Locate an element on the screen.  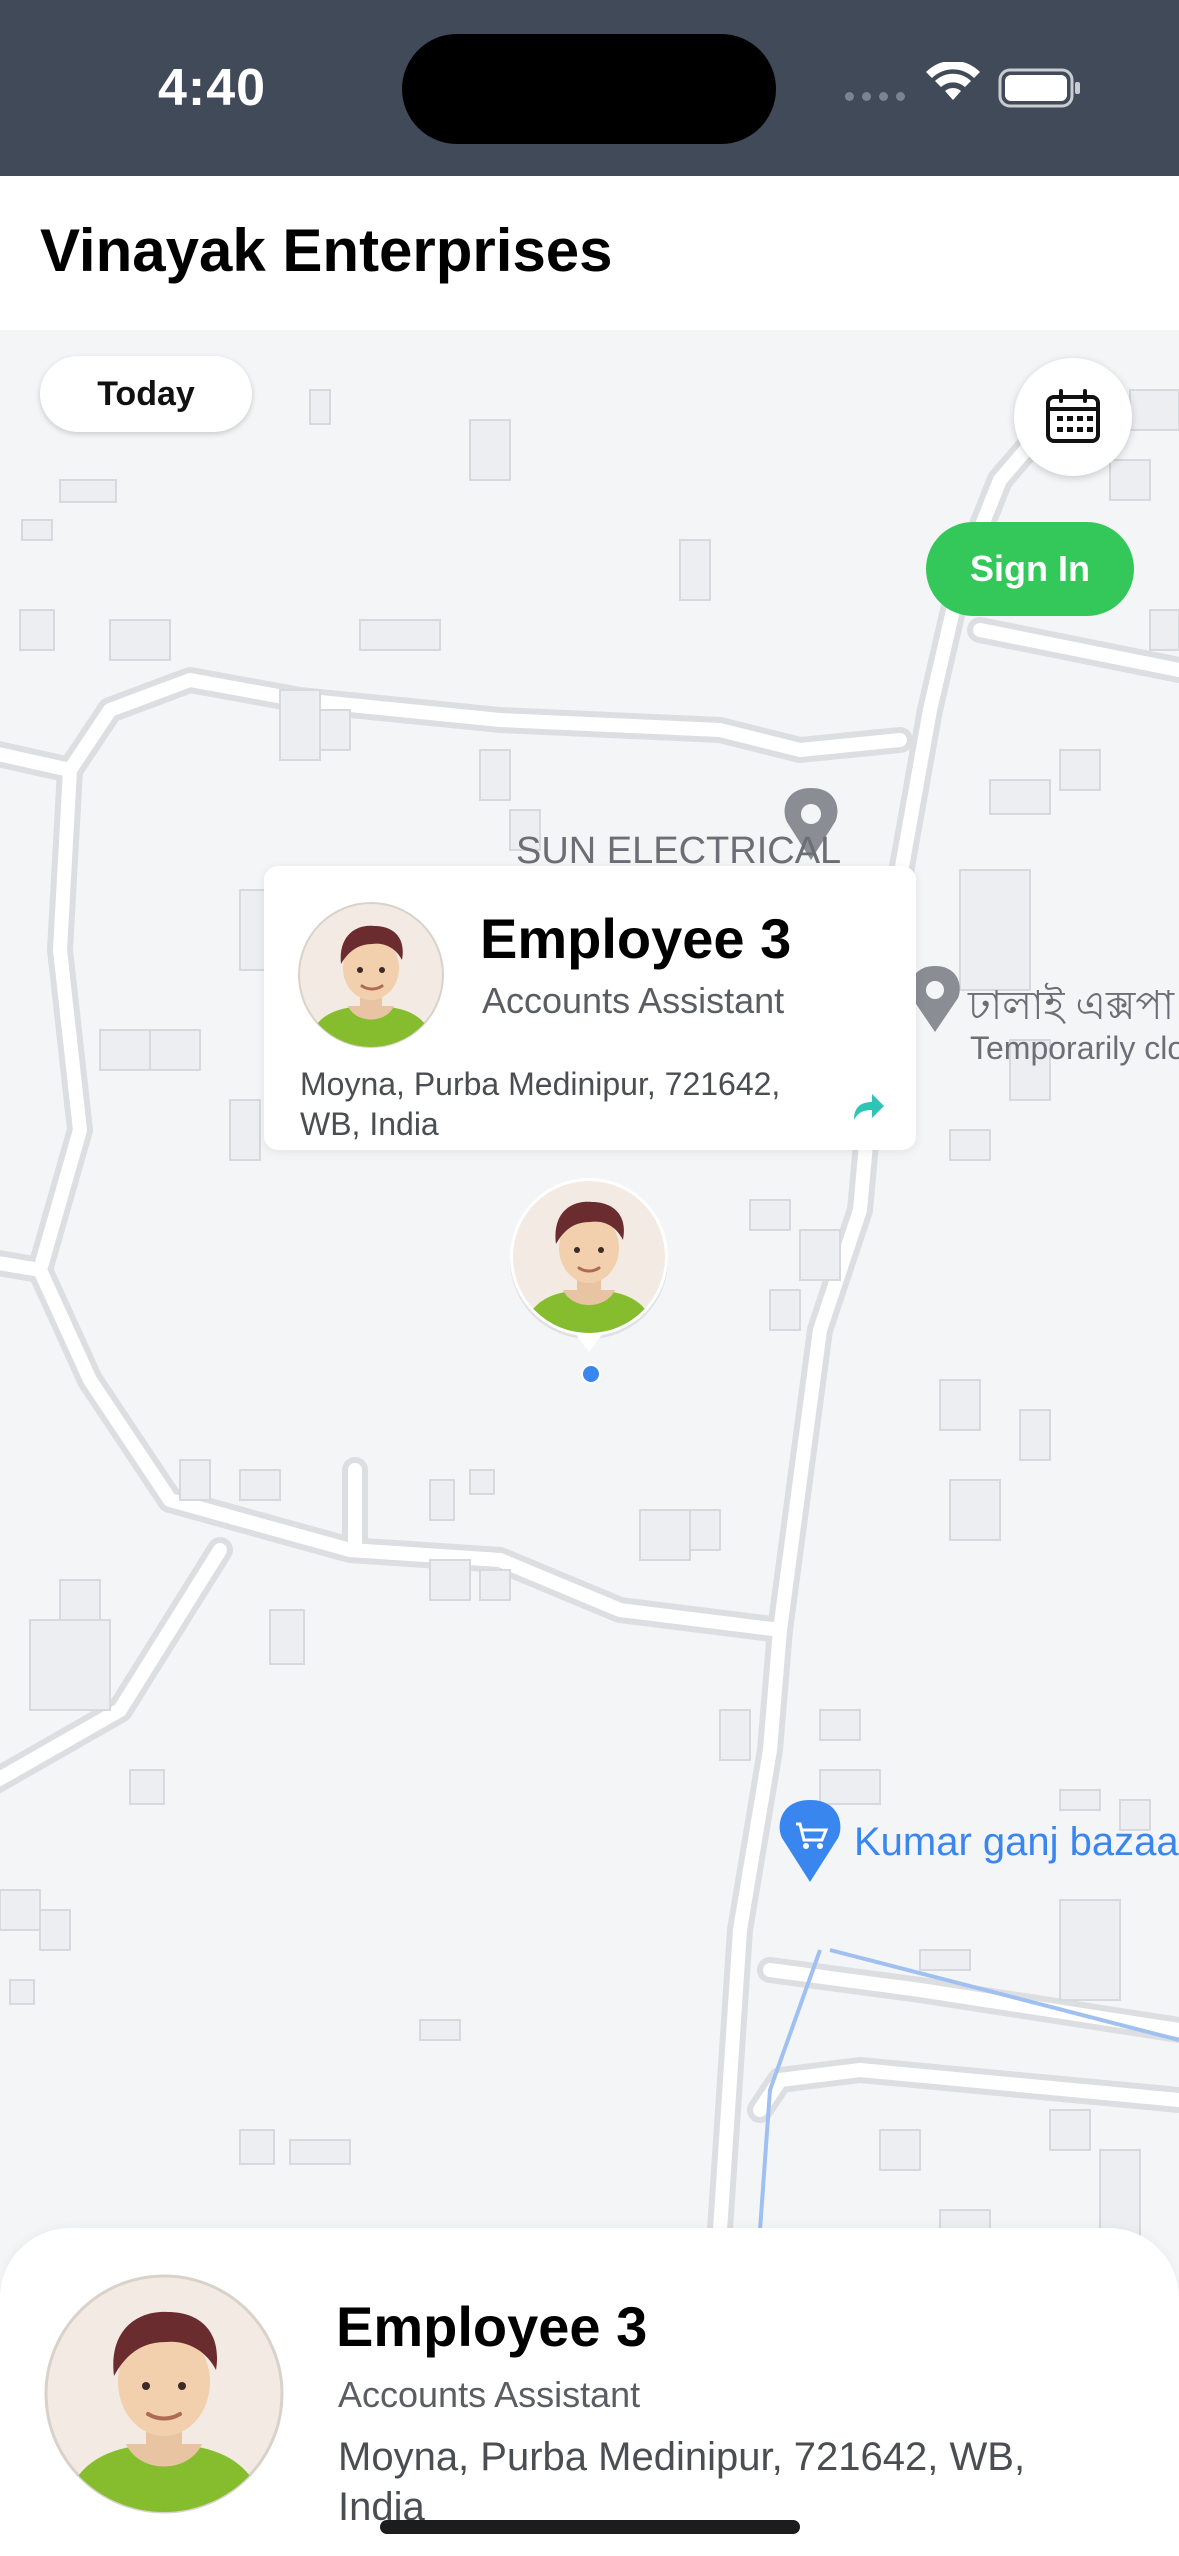
callout-employee-role: Accounts Assistant is located at coordinates (633, 1000).